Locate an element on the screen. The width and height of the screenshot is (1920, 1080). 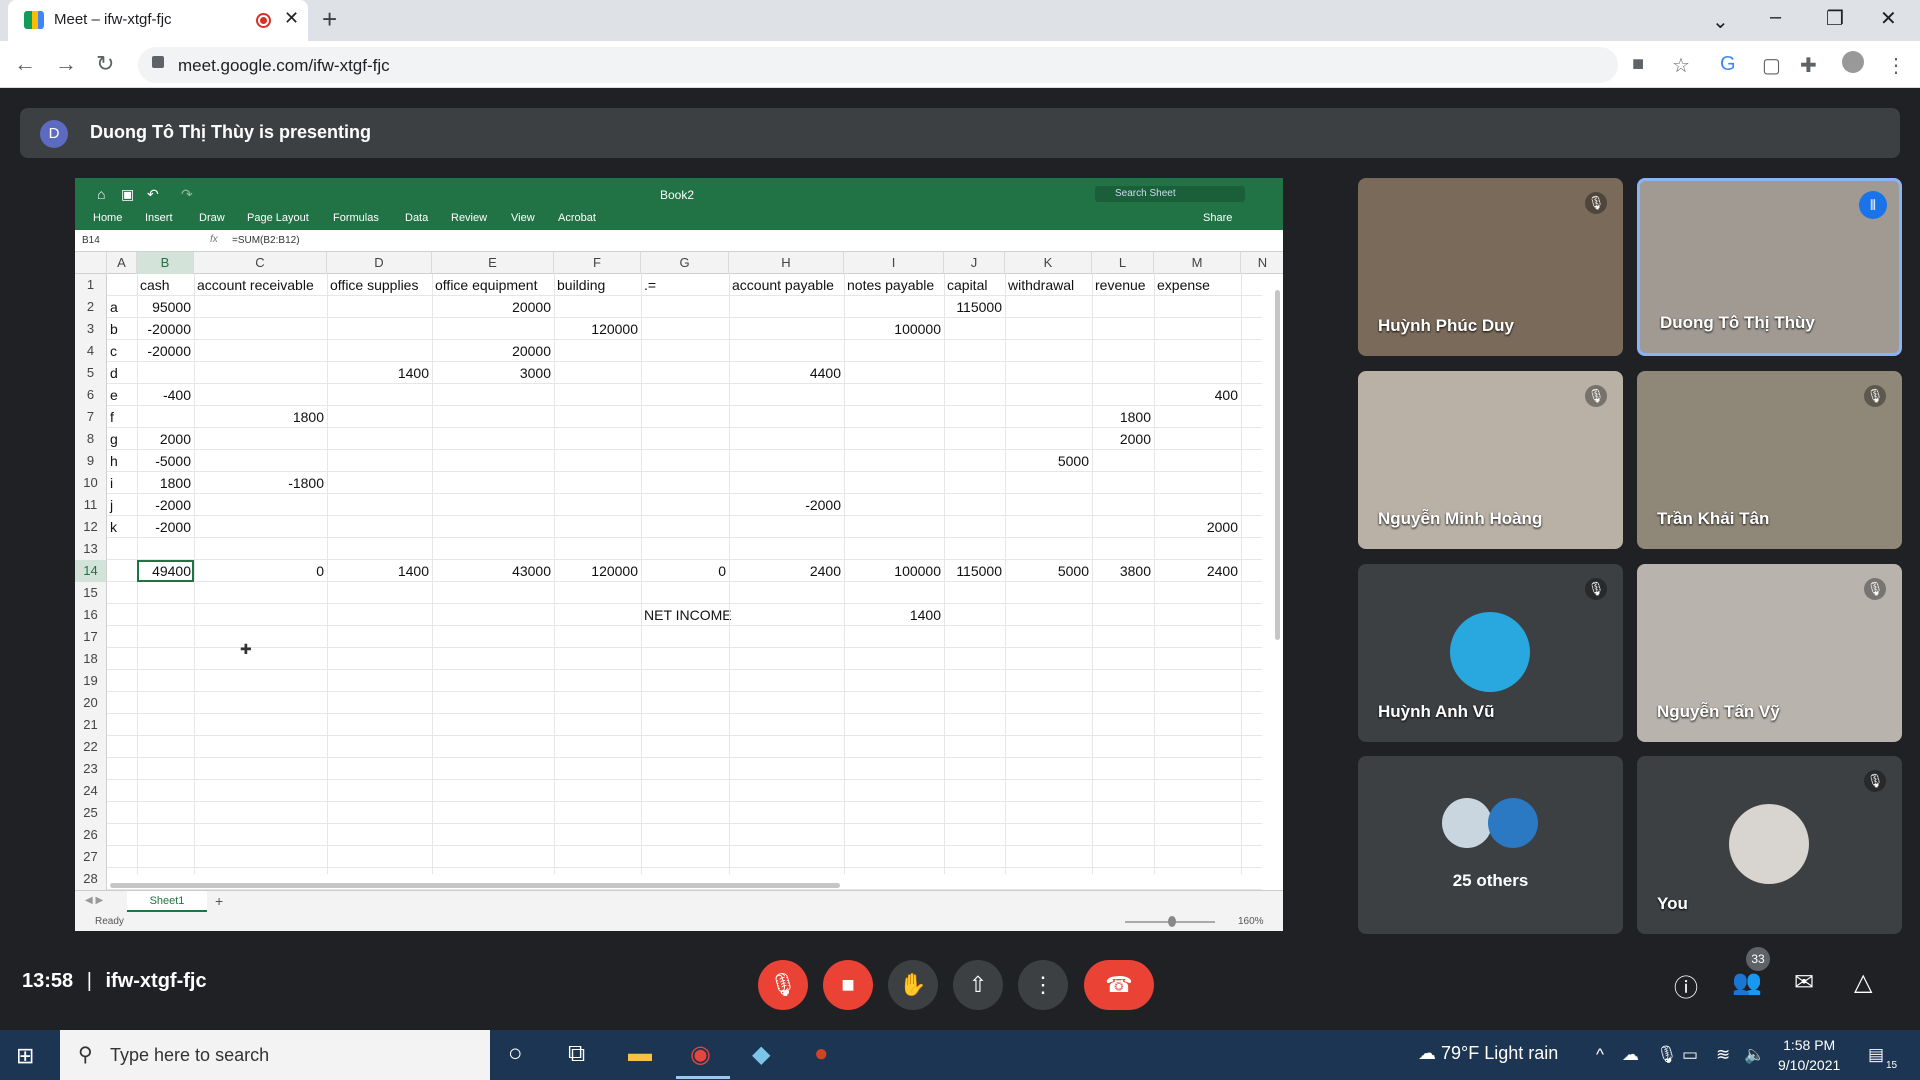
avatar is located at coordinates (1490, 652).